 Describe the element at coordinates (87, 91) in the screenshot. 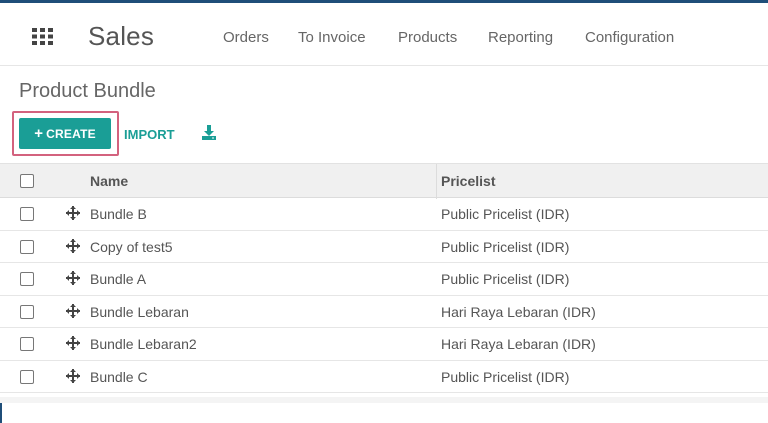

I see `page-title: Product Bundle` at that location.